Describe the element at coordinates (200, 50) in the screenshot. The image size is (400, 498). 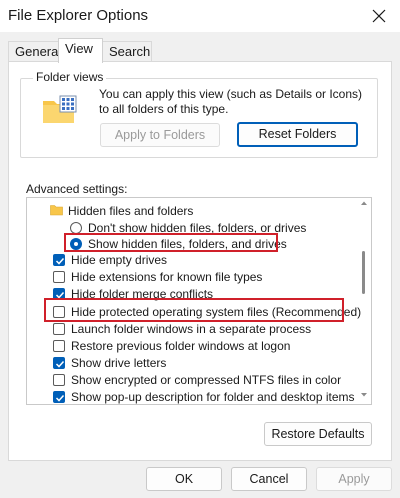
I see `tab-strip: General Search View` at that location.